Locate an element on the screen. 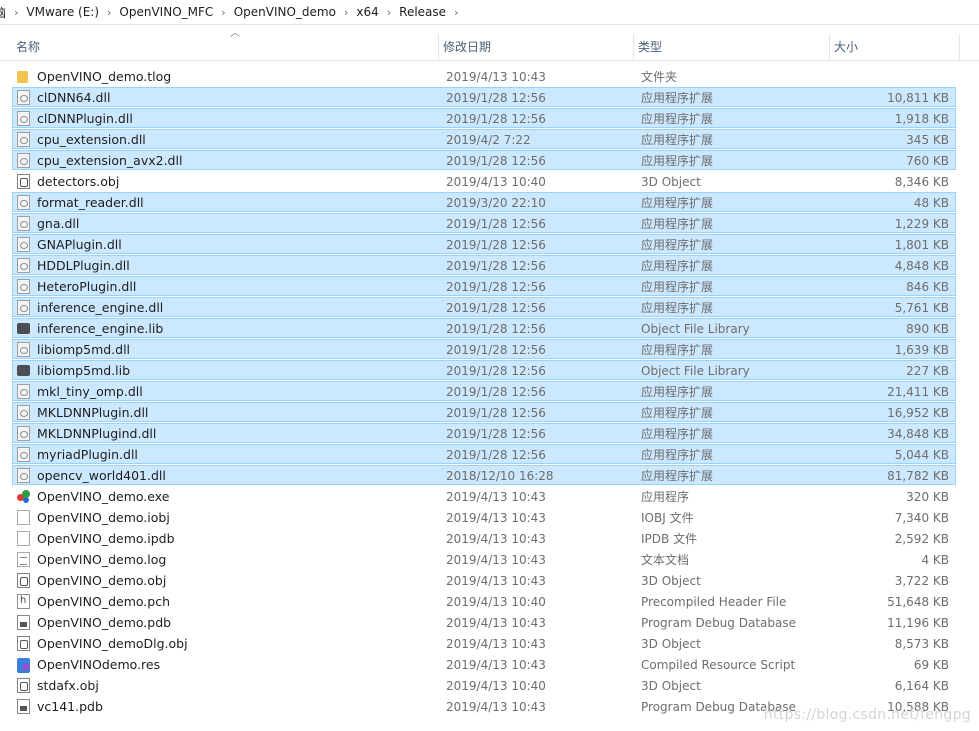 The height and width of the screenshot is (731, 979). file-name: myriadPlugin.dll is located at coordinates (87, 454).